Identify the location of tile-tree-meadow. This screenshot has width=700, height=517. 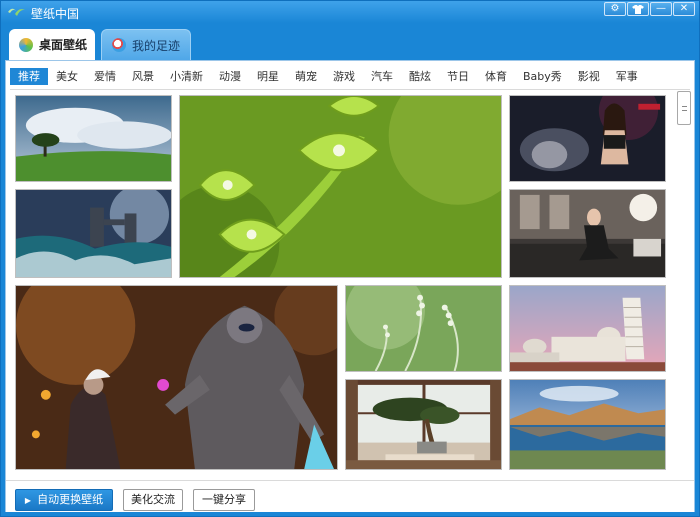
(93, 138).